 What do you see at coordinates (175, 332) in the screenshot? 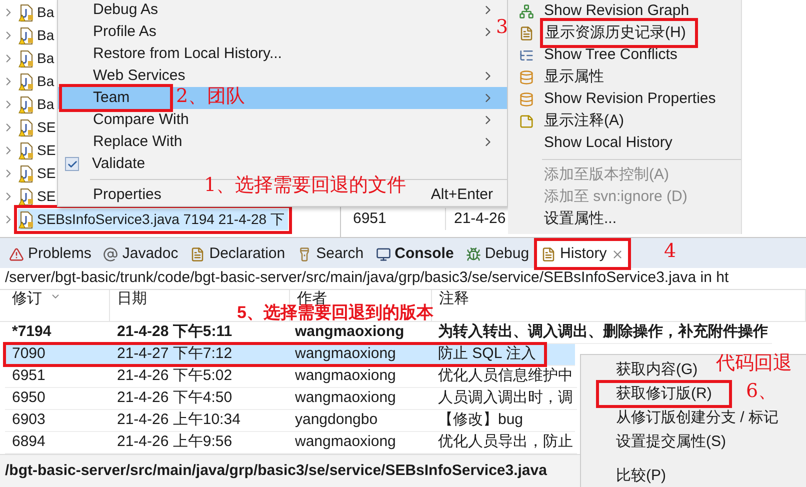
I see `date-cell-text: 21-4-28 下午5:11` at bounding box center [175, 332].